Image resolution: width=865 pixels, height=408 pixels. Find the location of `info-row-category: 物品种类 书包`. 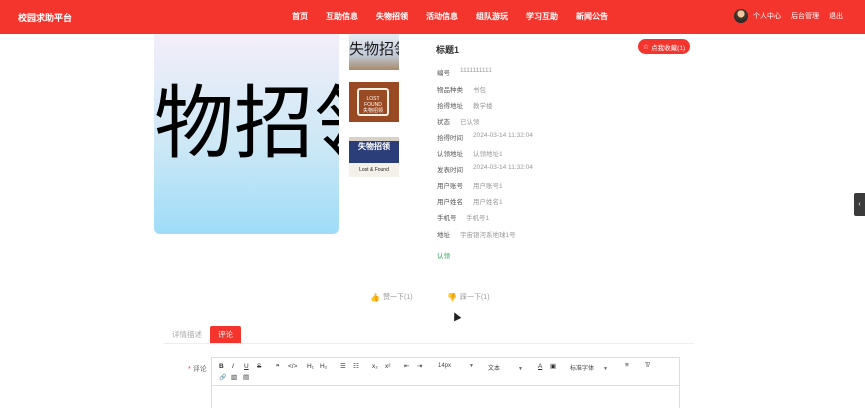

info-row-category: 物品种类 书包 is located at coordinates (461, 89).